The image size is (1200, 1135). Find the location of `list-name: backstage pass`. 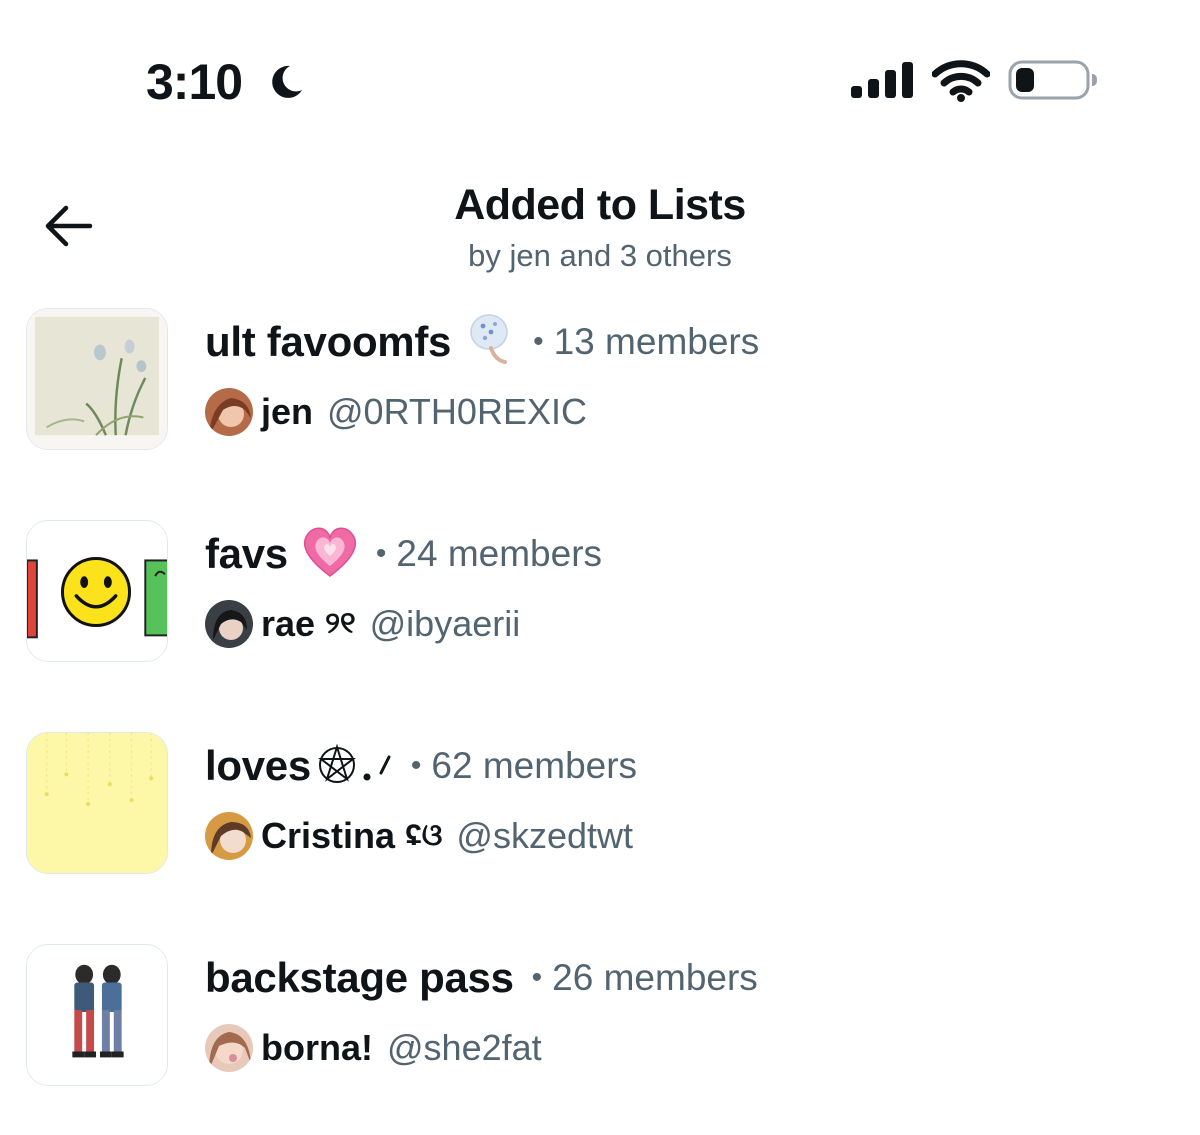

list-name: backstage pass is located at coordinates (359, 977).